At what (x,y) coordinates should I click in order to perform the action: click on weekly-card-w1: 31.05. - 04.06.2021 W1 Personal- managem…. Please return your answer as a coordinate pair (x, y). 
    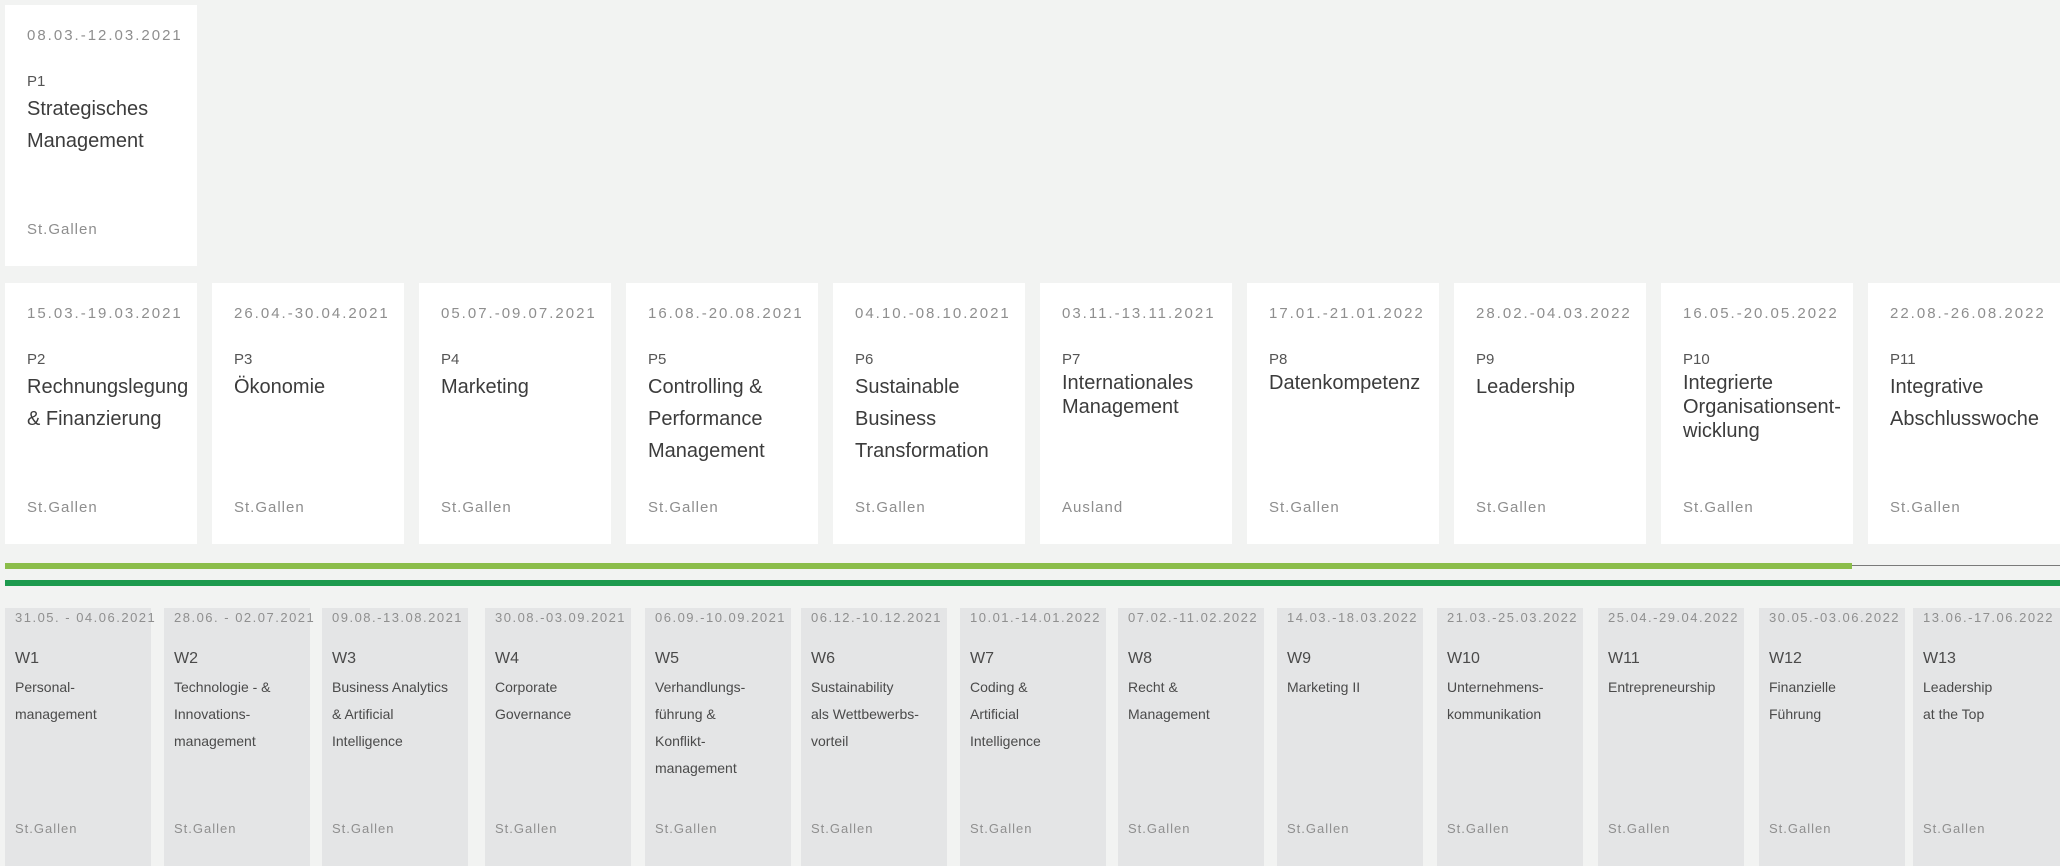
    Looking at the image, I should click on (80, 737).